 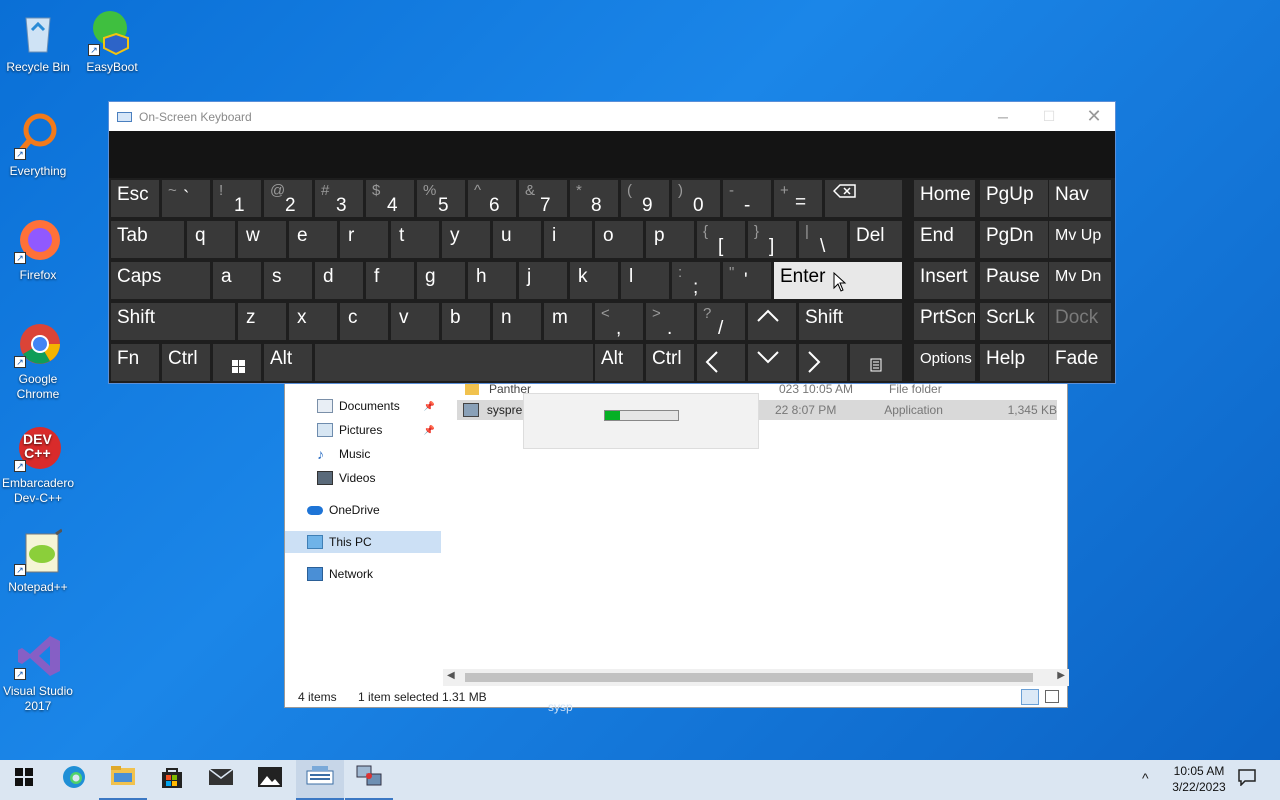 What do you see at coordinates (670, 321) in the screenshot?
I see `key-period: >.` at bounding box center [670, 321].